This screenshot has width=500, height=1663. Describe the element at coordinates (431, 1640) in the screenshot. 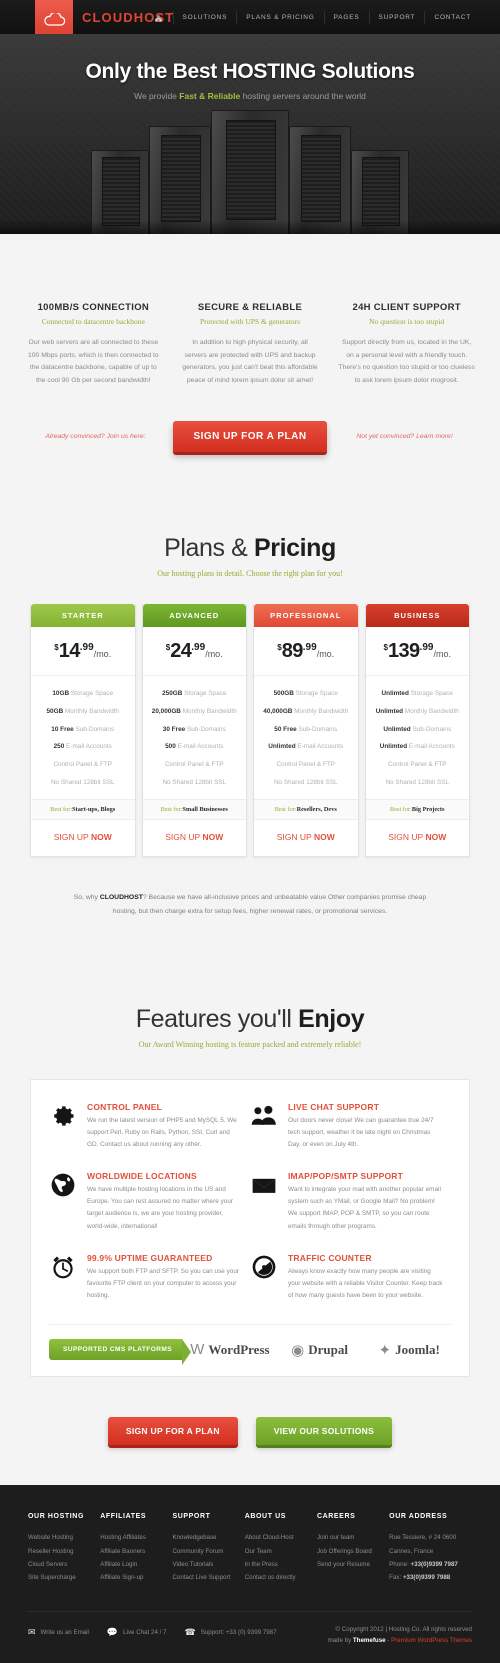

I see `made-by-link: Premium WordPress Themes` at that location.